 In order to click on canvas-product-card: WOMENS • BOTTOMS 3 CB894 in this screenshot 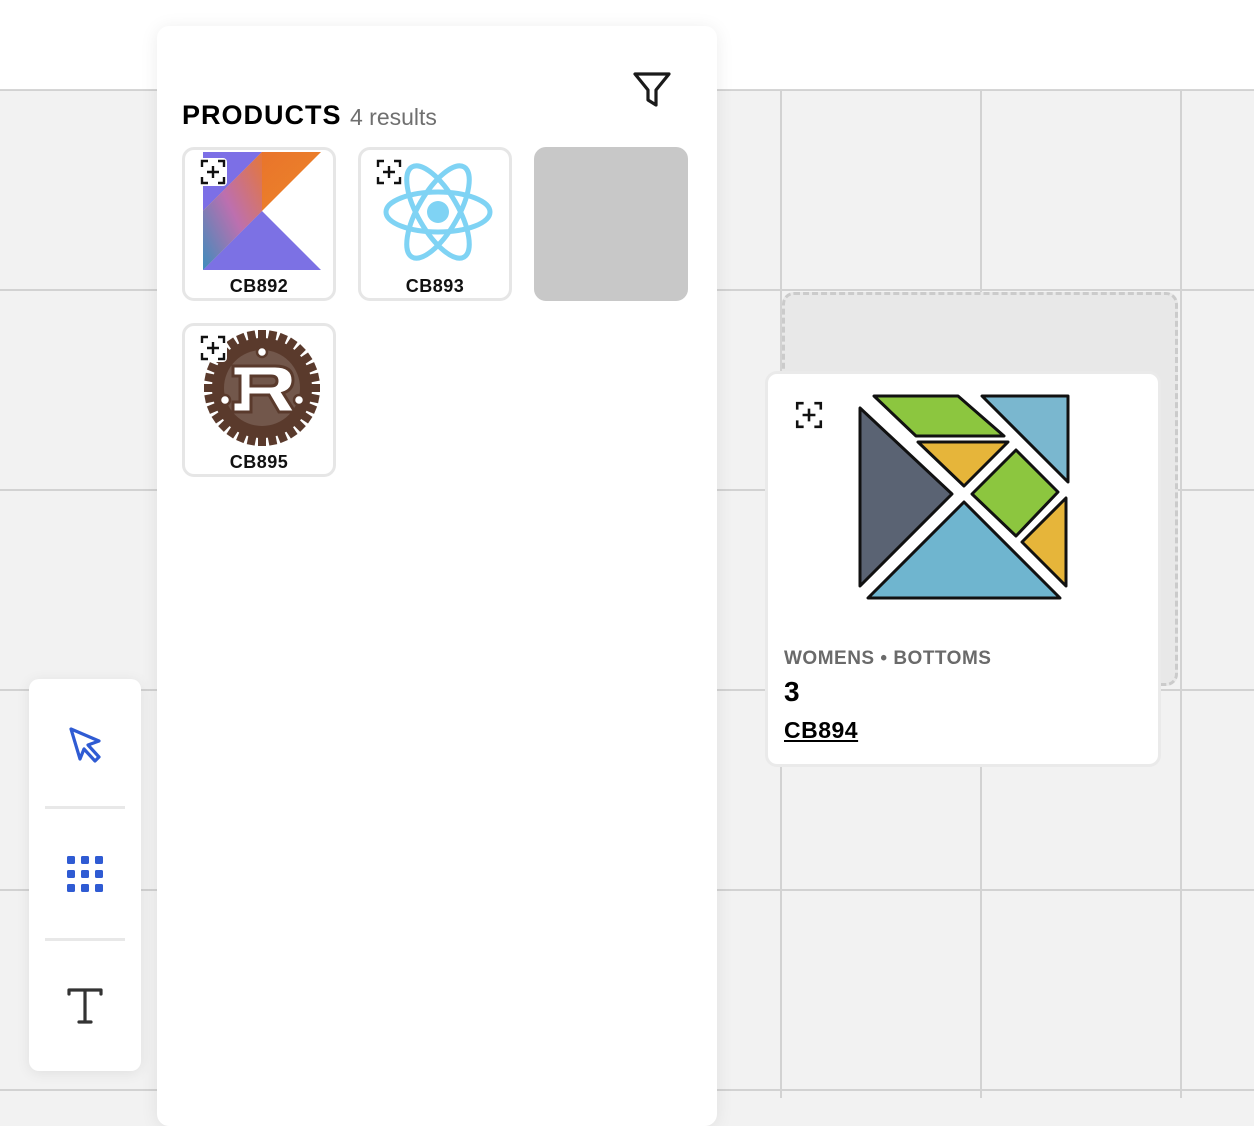, I will do `click(963, 569)`.